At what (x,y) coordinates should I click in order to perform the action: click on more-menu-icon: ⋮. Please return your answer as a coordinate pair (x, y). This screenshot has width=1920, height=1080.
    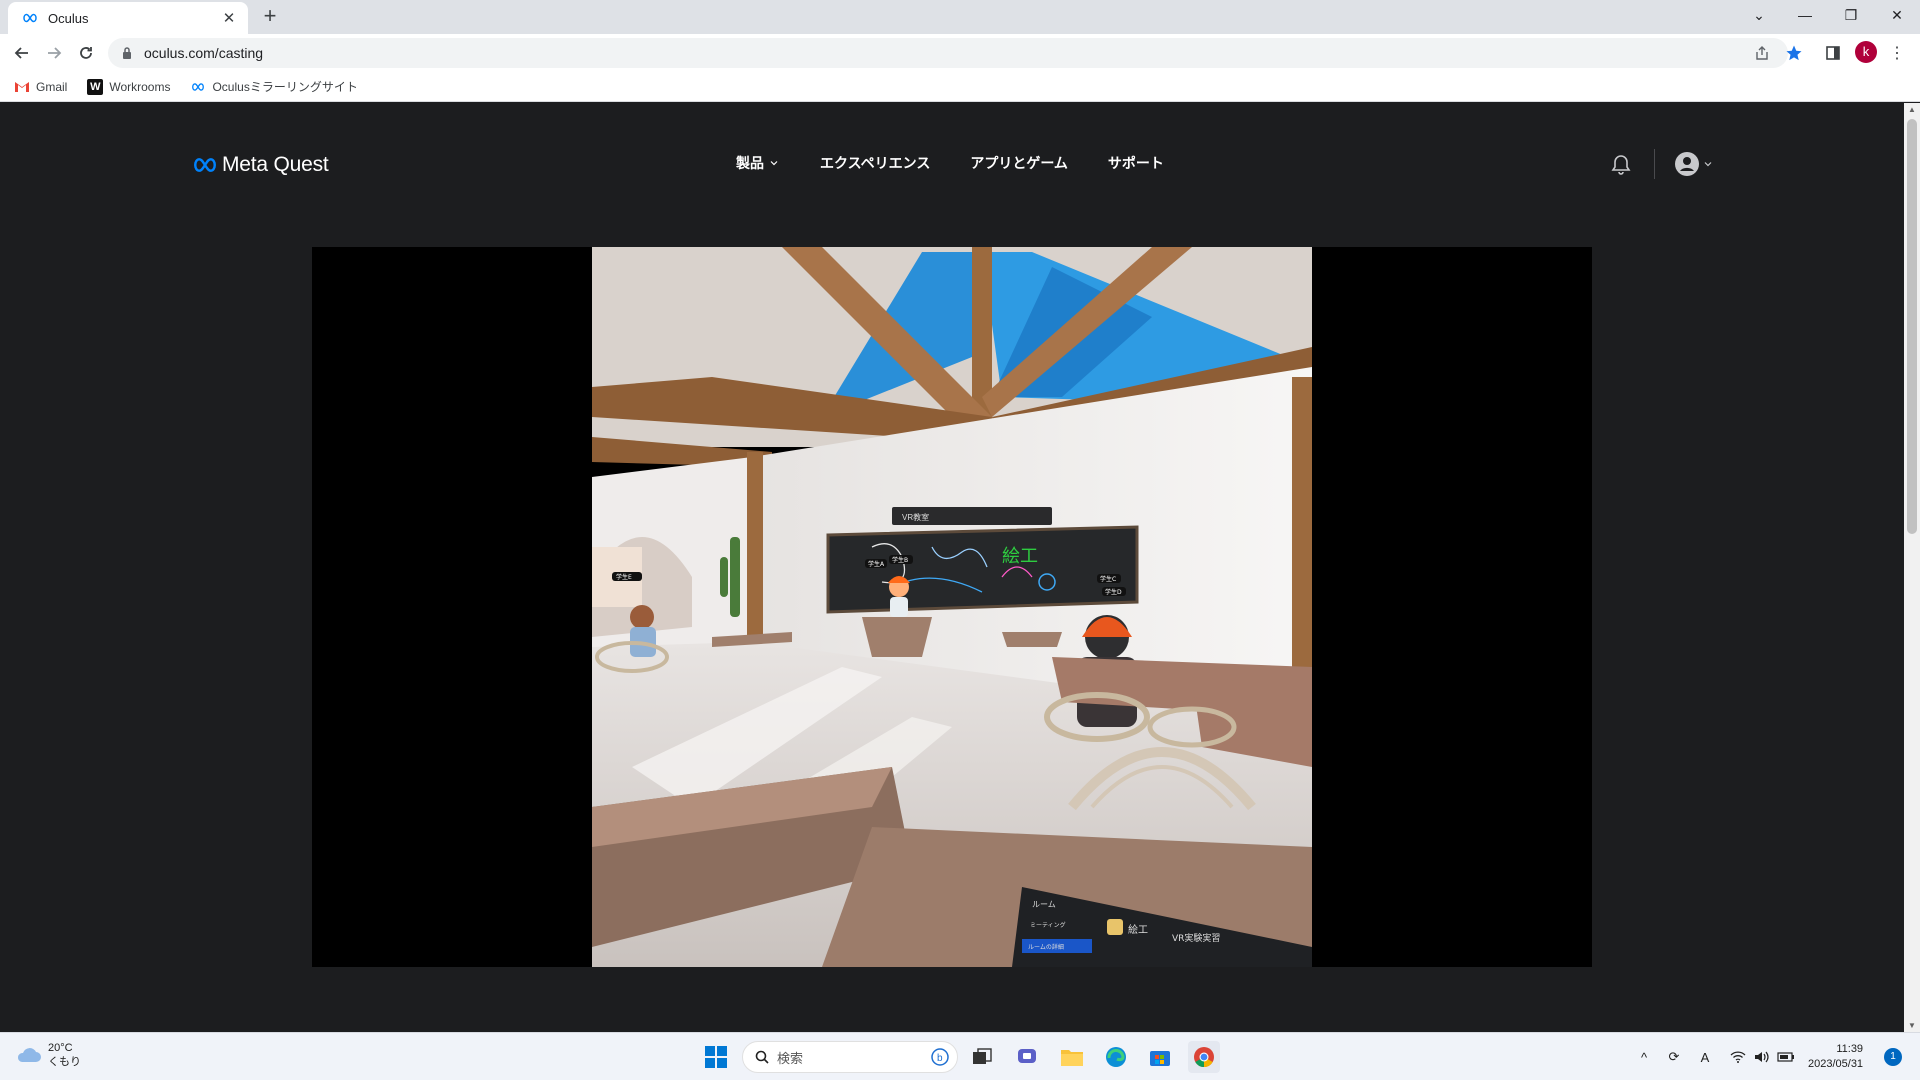
    Looking at the image, I should click on (1897, 53).